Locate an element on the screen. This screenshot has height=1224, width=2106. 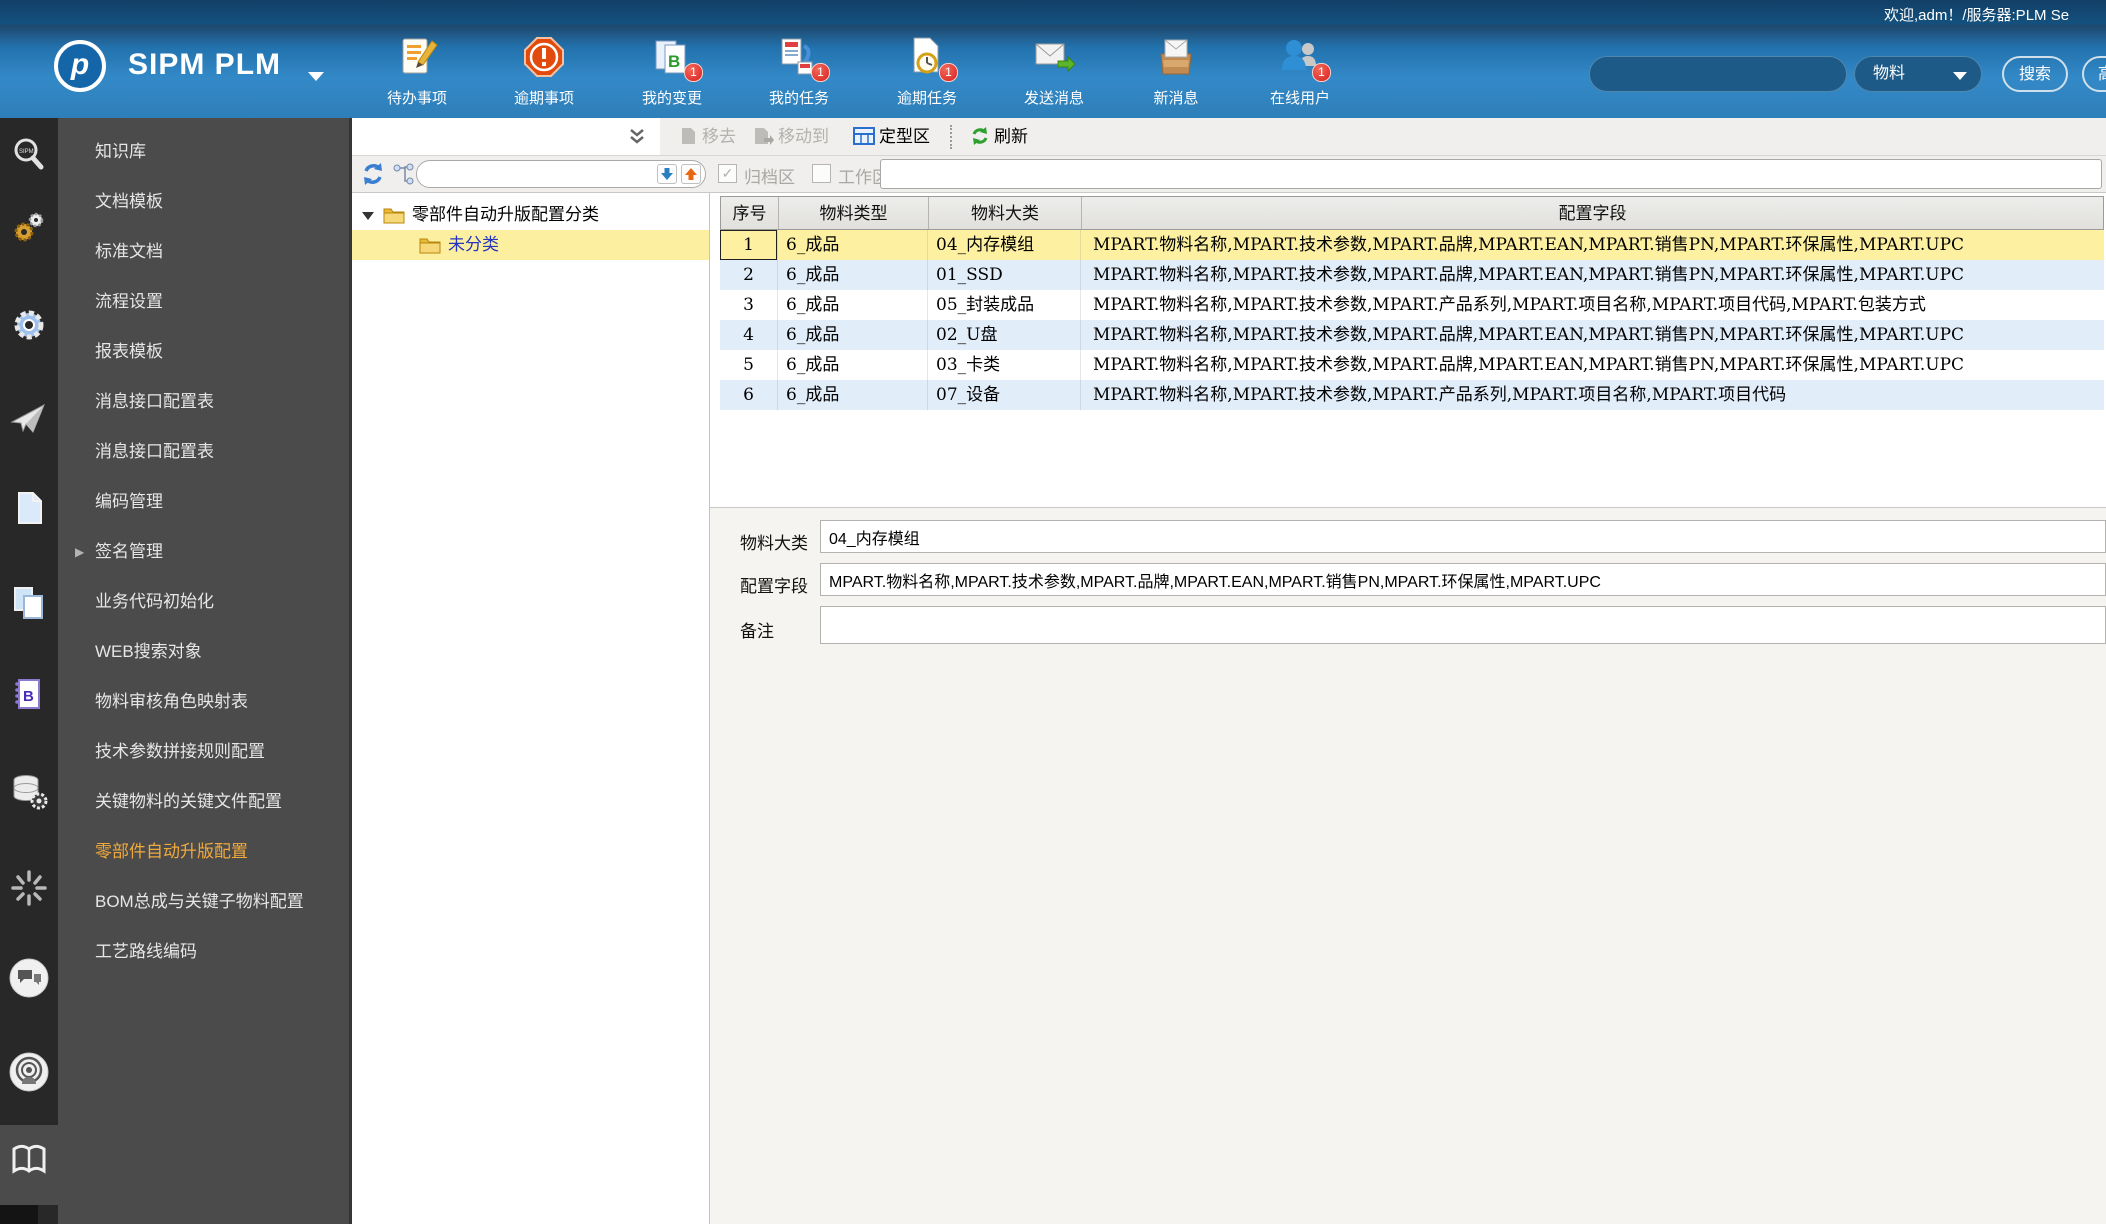
sidebar-item-process-settings: 流程设置 is located at coordinates (203, 302).